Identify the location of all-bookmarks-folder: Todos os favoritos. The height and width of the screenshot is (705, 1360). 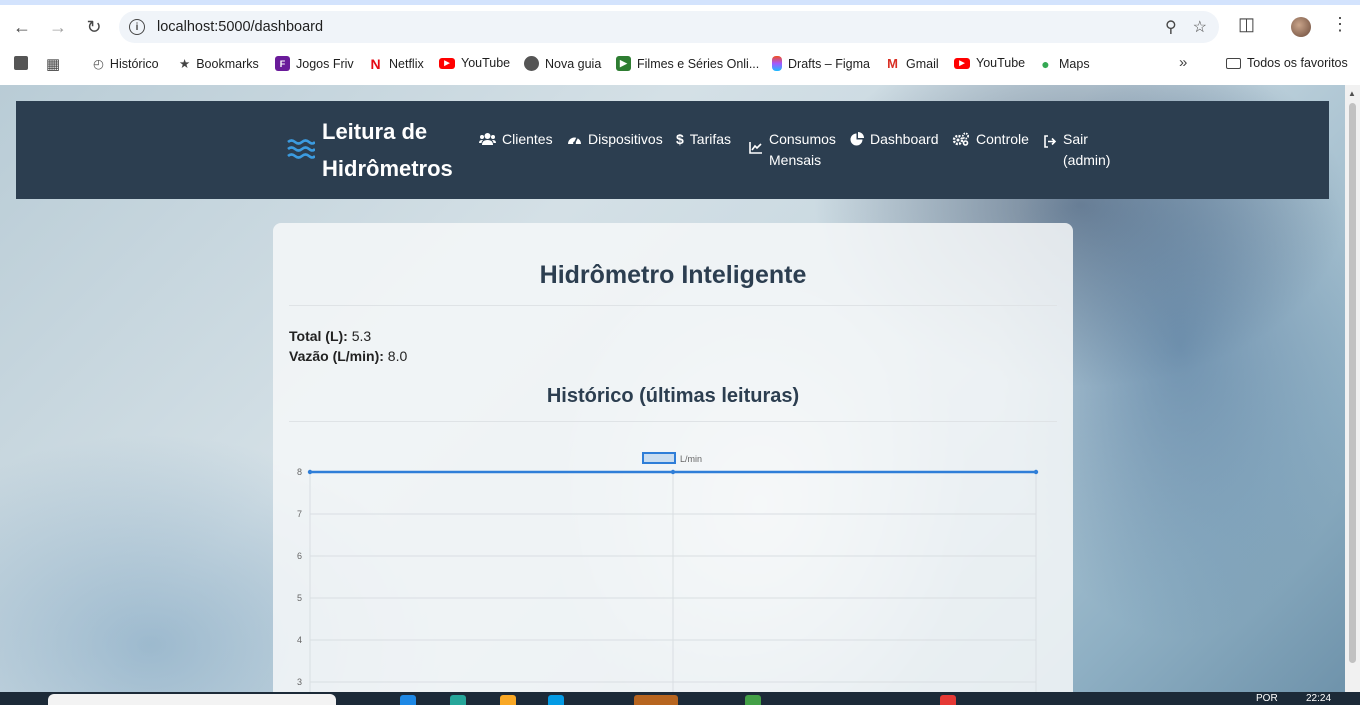
(1287, 63).